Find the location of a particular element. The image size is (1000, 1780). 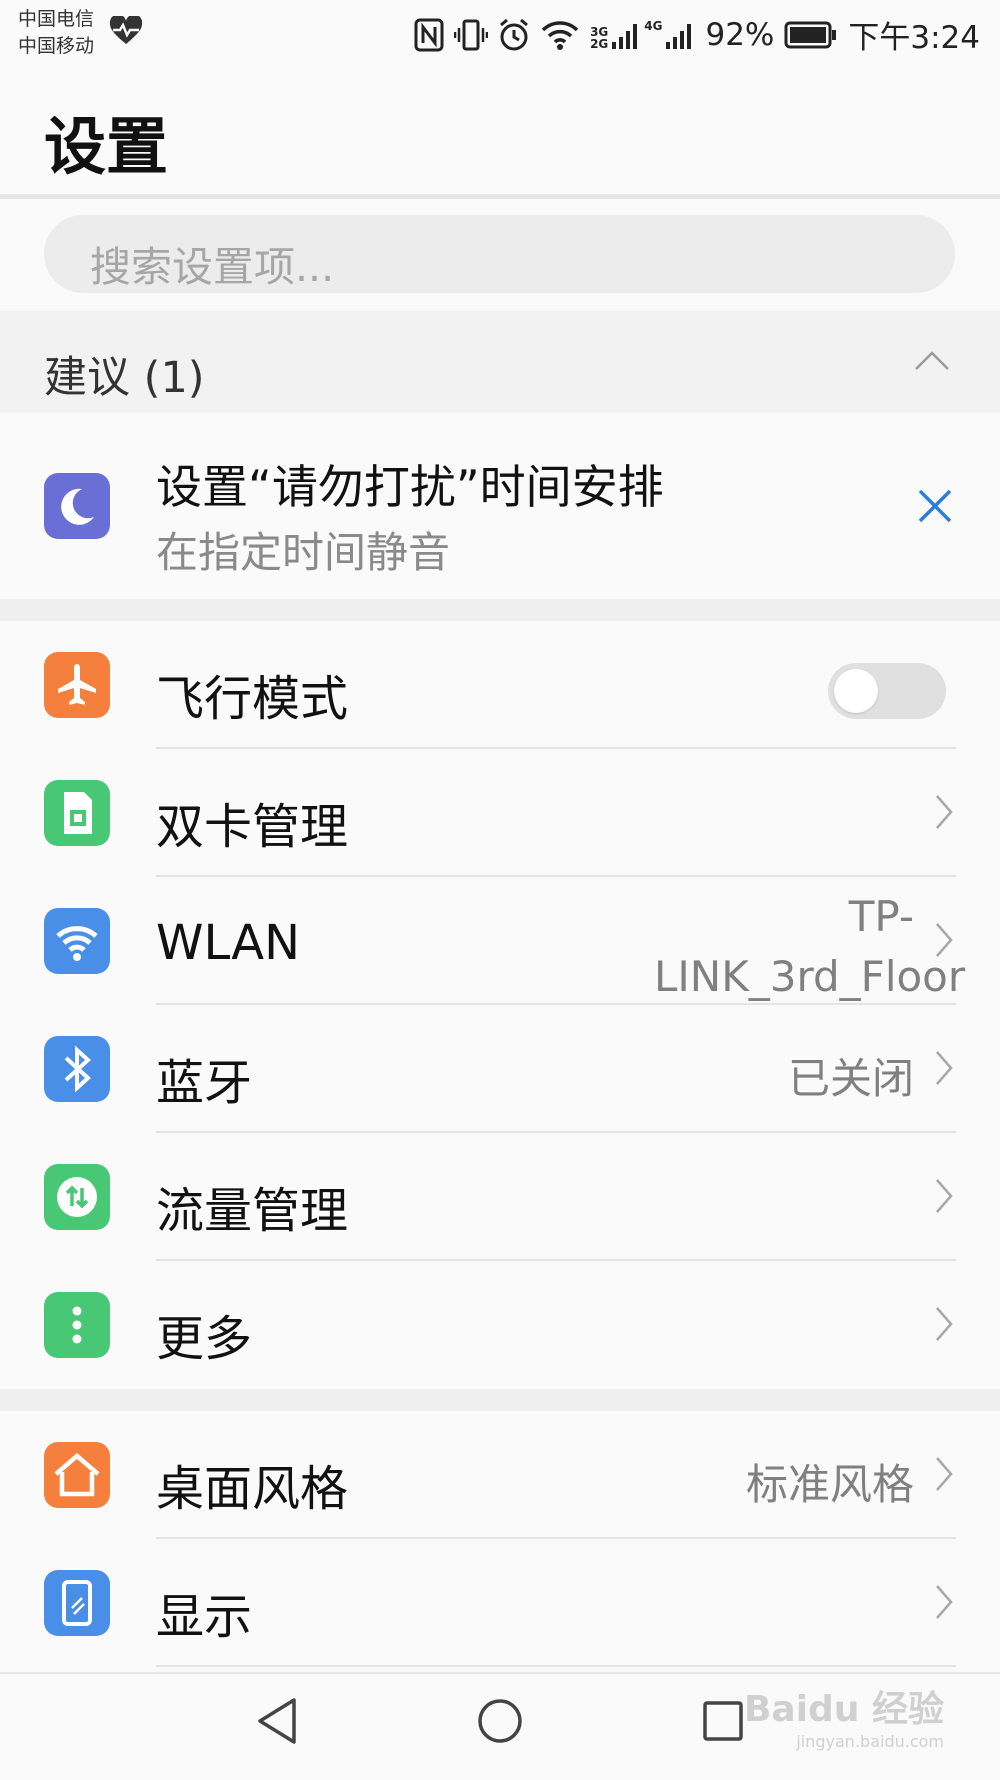

data-usage-icon is located at coordinates (77, 1197).